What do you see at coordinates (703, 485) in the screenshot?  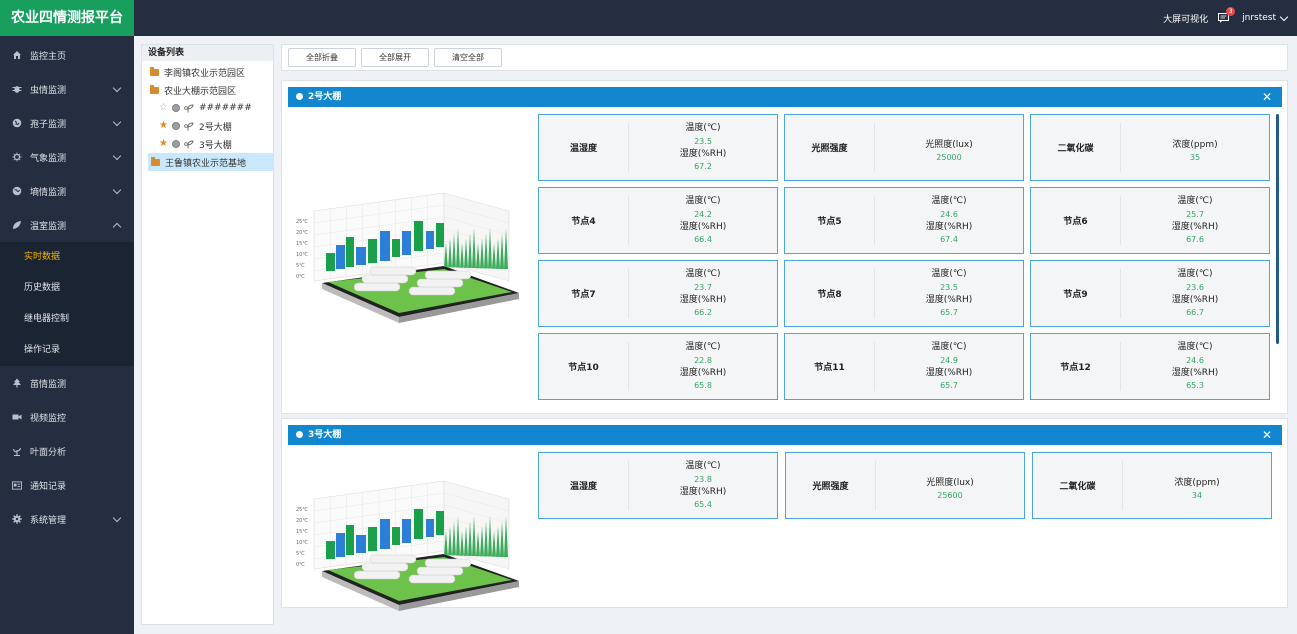 I see `sensor-card-values: 温度(℃) 23.8 湿度(%RH) 65.4` at bounding box center [703, 485].